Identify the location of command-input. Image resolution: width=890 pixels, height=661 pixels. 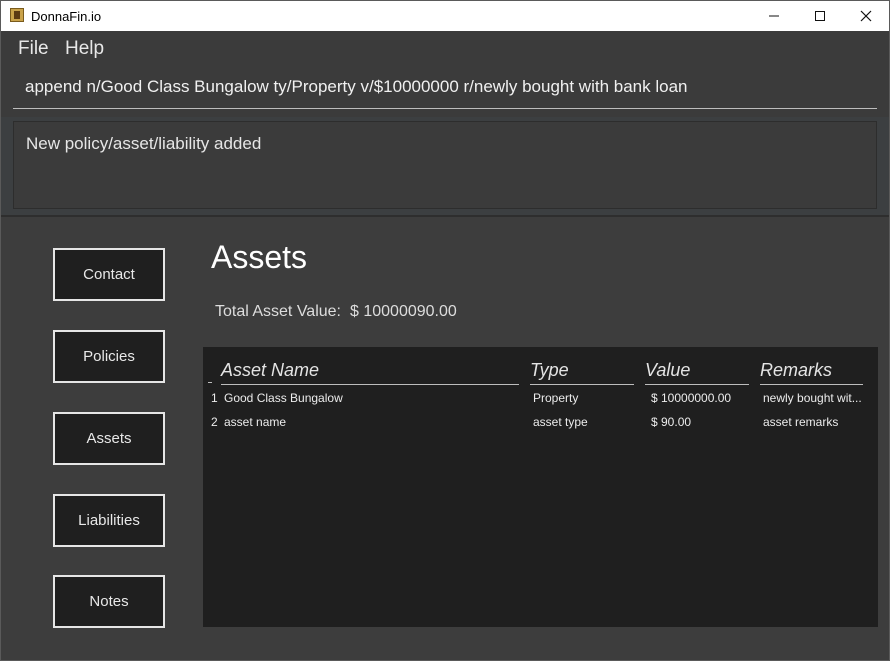
(445, 87).